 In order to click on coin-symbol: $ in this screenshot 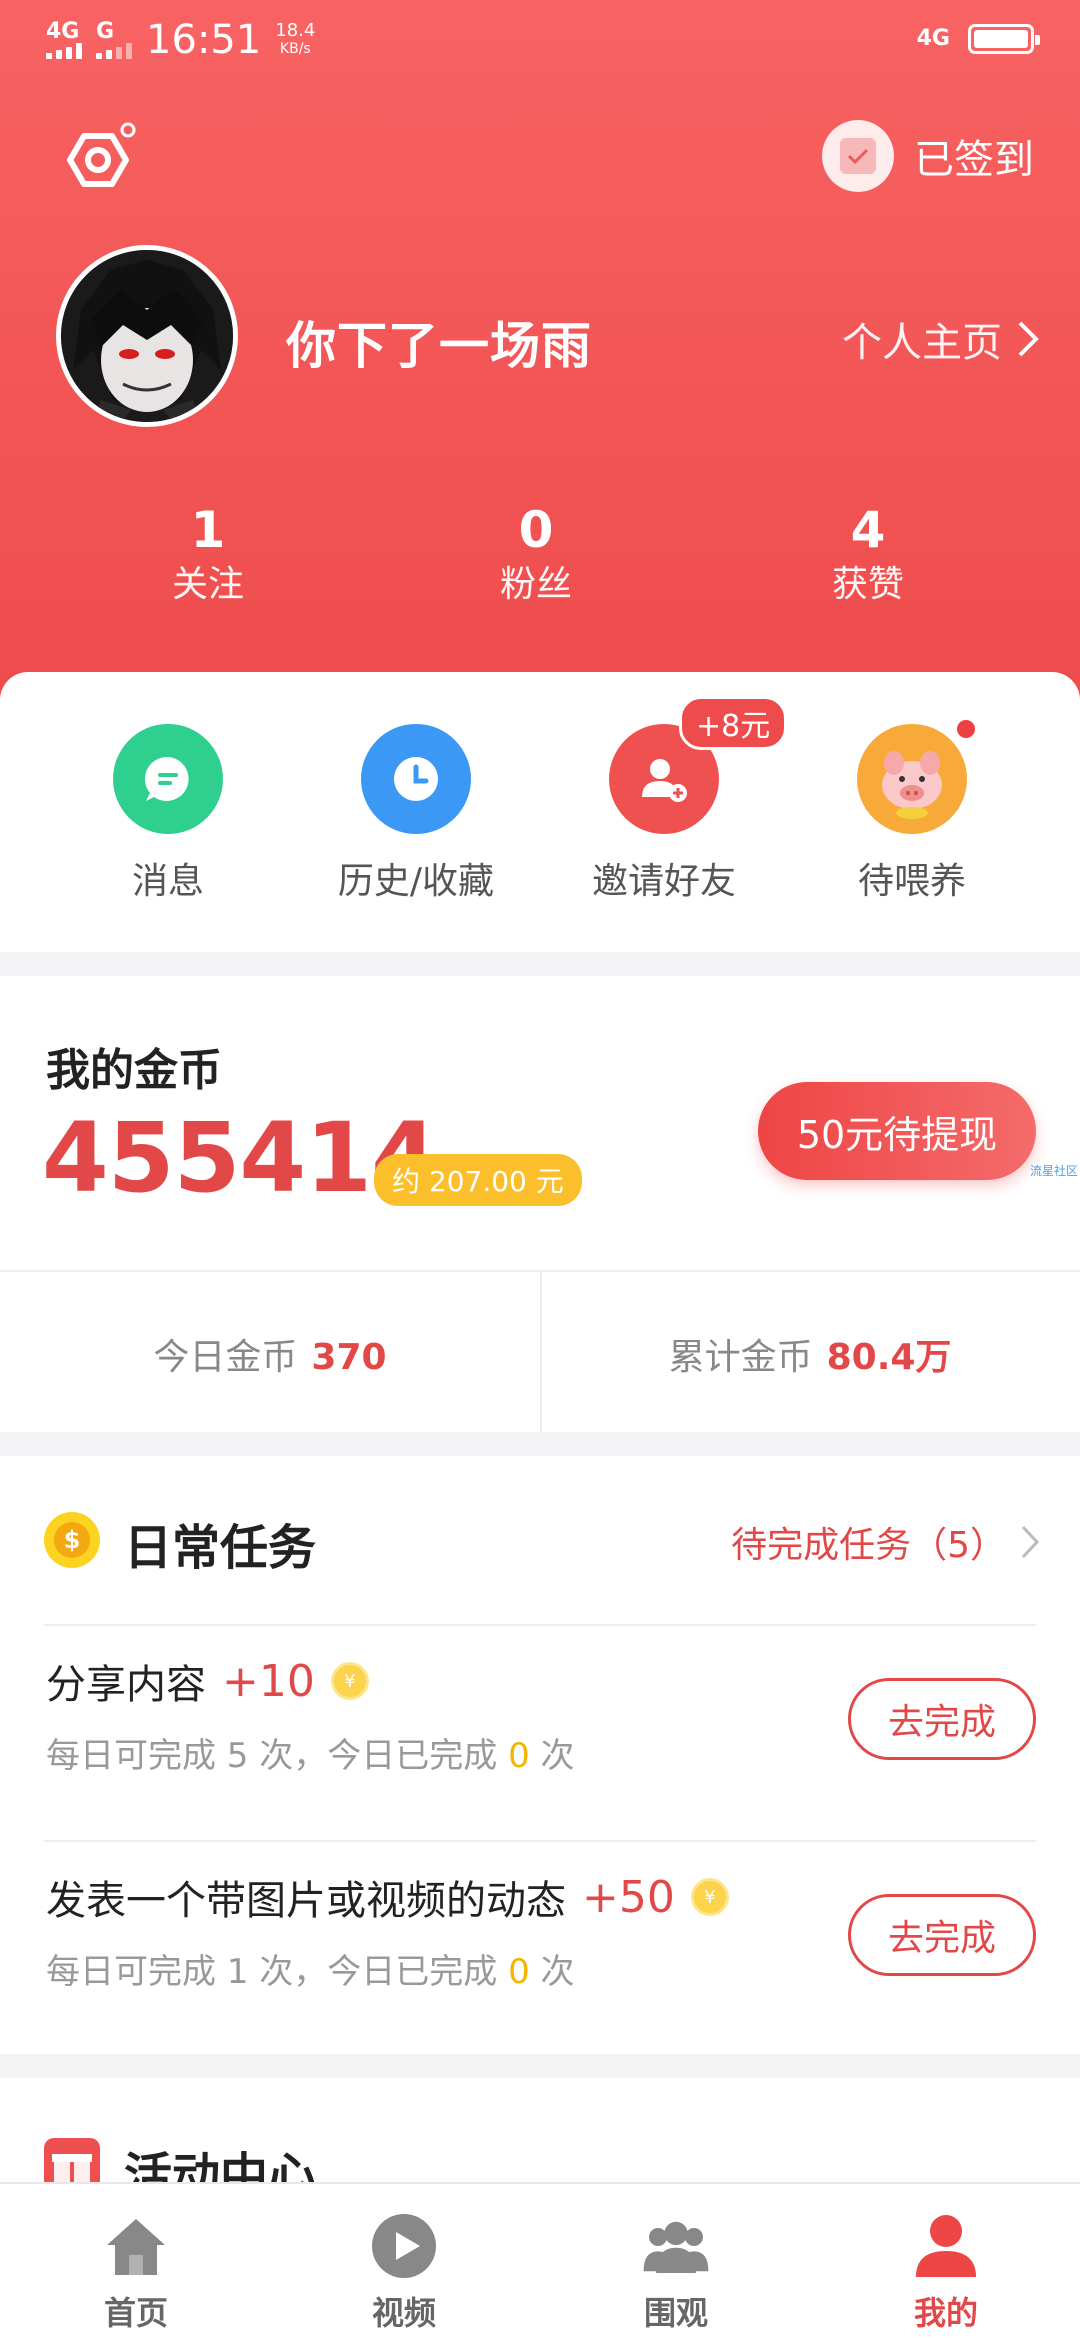, I will do `click(72, 1540)`.